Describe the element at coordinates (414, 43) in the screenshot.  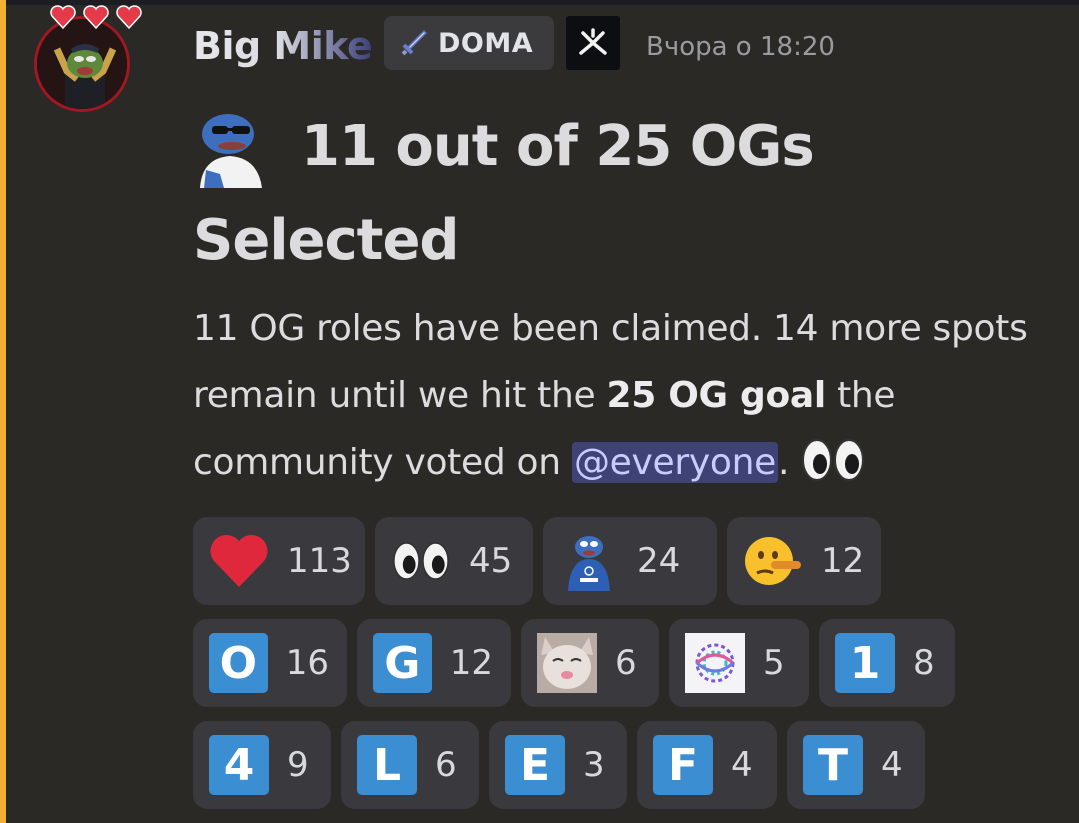
I see `sword-icon` at that location.